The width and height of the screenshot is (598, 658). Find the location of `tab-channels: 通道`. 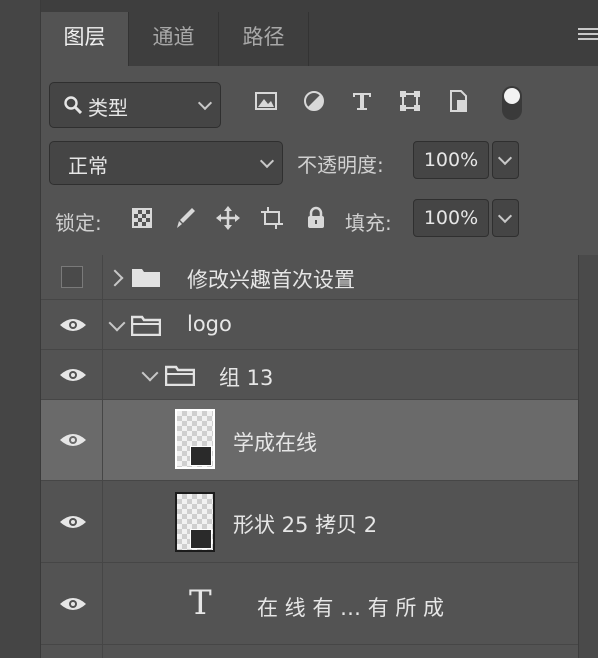

tab-channels: 通道 is located at coordinates (174, 39).